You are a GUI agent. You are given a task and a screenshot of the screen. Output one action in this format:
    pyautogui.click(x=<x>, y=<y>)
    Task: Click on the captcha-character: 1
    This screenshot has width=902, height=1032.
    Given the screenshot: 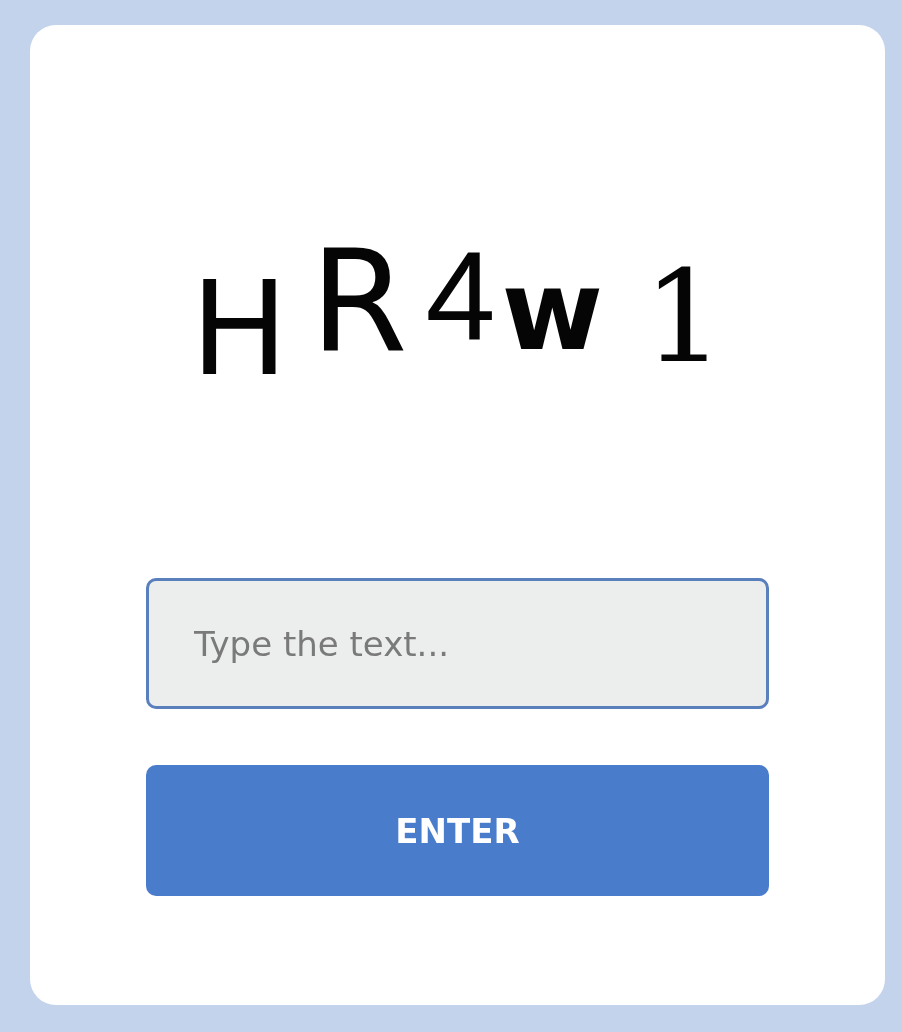 What is the action you would take?
    pyautogui.click(x=684, y=317)
    